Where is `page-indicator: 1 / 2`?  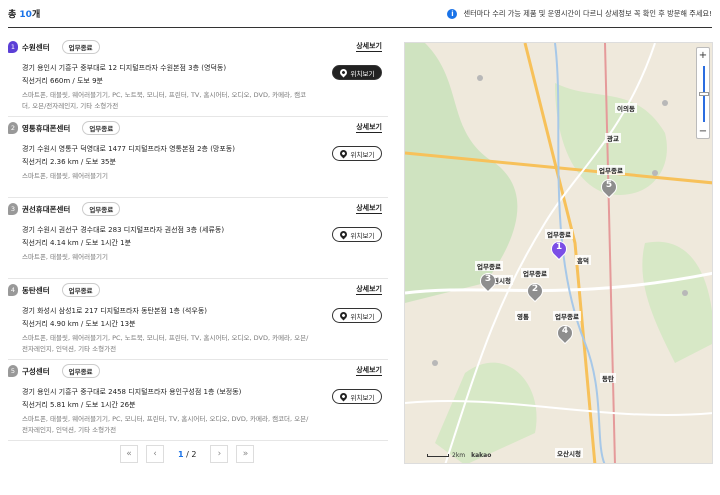
page-indicator: 1 / 2 is located at coordinates (187, 454).